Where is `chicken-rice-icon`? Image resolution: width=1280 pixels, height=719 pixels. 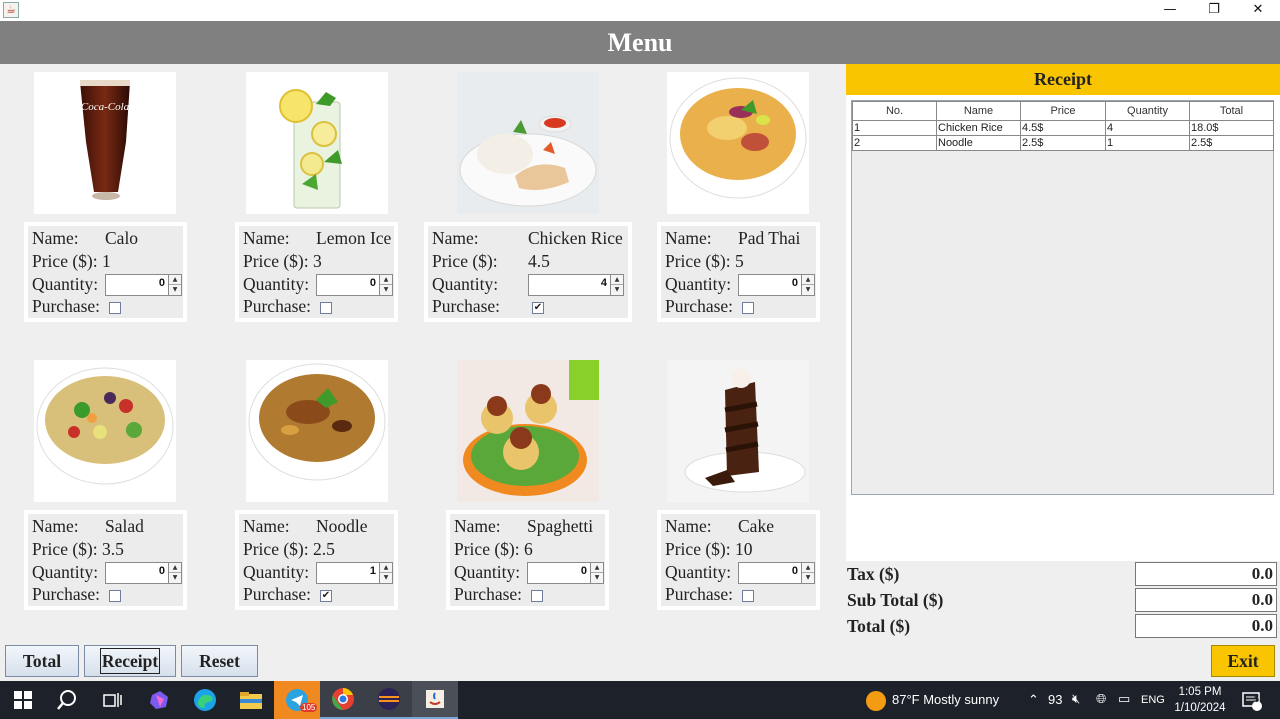
chicken-rice-icon is located at coordinates (528, 143).